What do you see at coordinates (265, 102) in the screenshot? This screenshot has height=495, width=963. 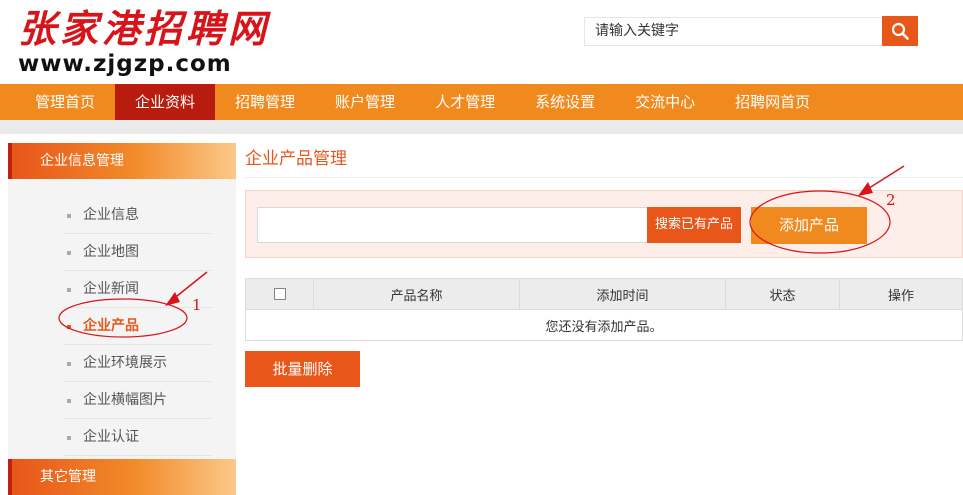 I see `nav-item-recruitment: 招聘管理` at bounding box center [265, 102].